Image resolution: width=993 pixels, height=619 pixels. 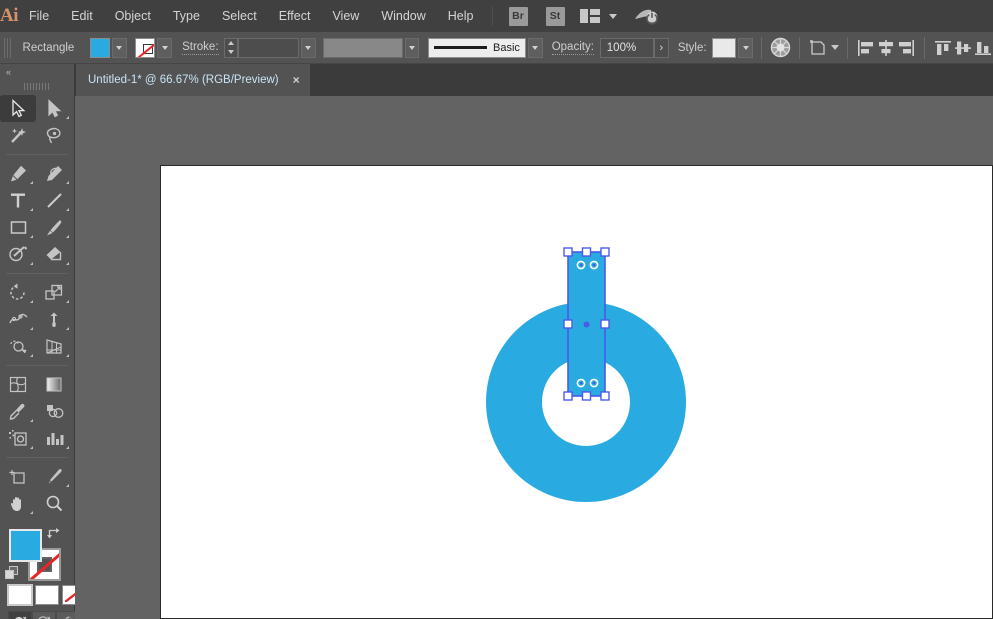 I want to click on column-graph-tool, so click(x=54, y=438).